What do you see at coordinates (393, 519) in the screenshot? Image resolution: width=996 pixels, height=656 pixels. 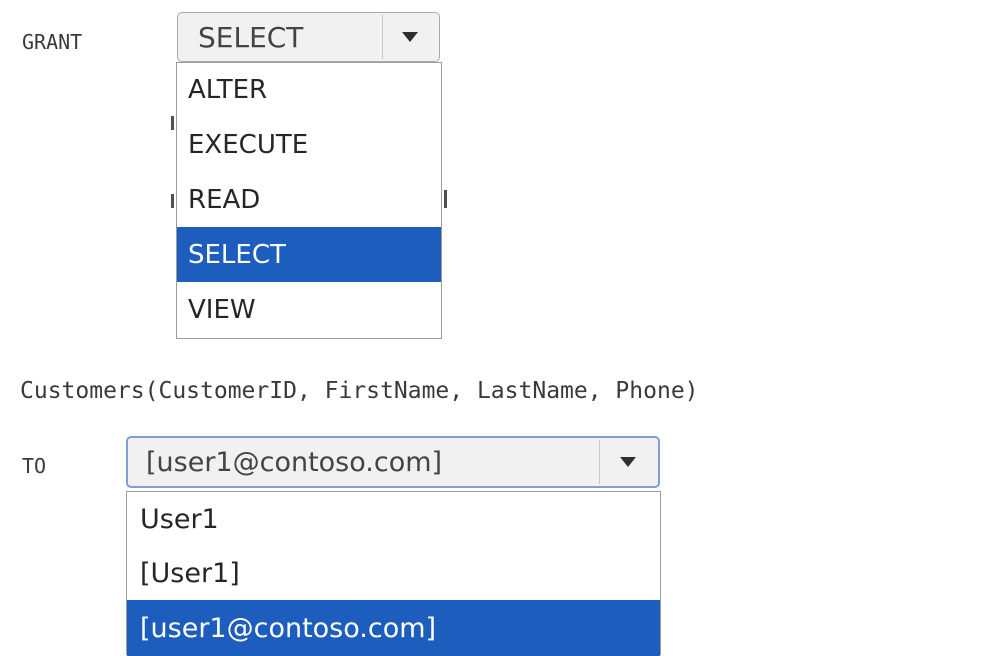 I see `principal-option-user1: User1` at bounding box center [393, 519].